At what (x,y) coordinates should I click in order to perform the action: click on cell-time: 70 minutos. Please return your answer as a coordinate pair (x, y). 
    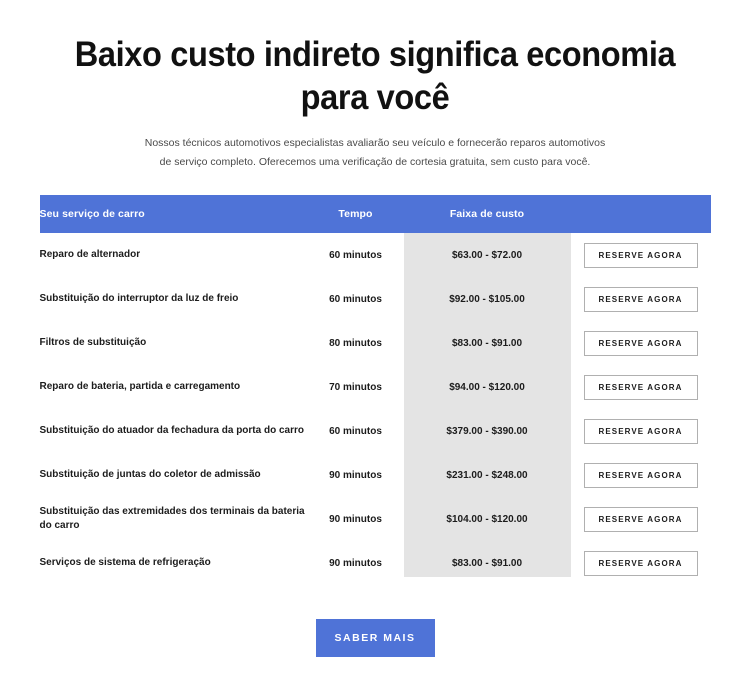
    Looking at the image, I should click on (355, 387).